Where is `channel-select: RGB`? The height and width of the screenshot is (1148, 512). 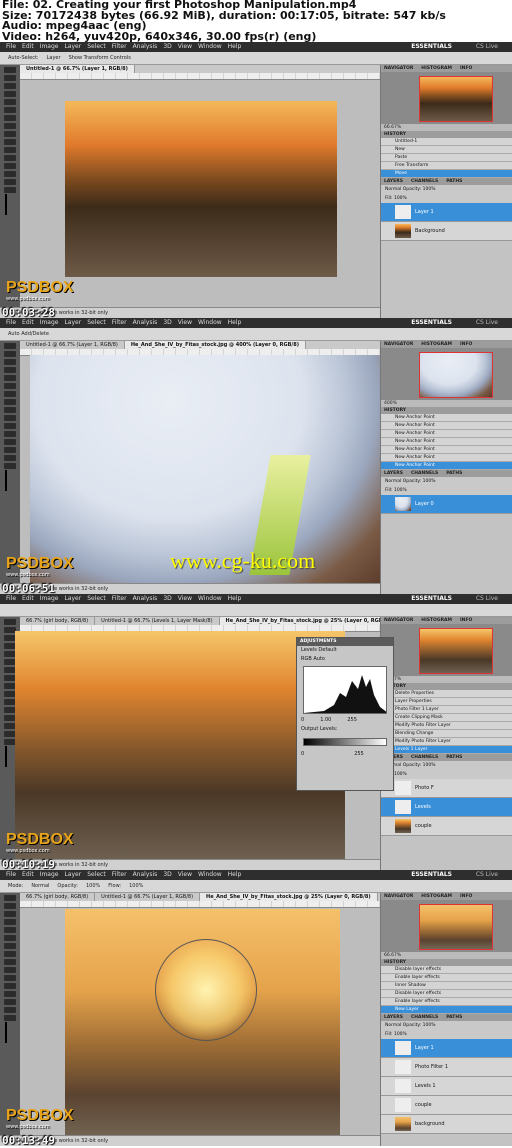 channel-select: RGB is located at coordinates (306, 659).